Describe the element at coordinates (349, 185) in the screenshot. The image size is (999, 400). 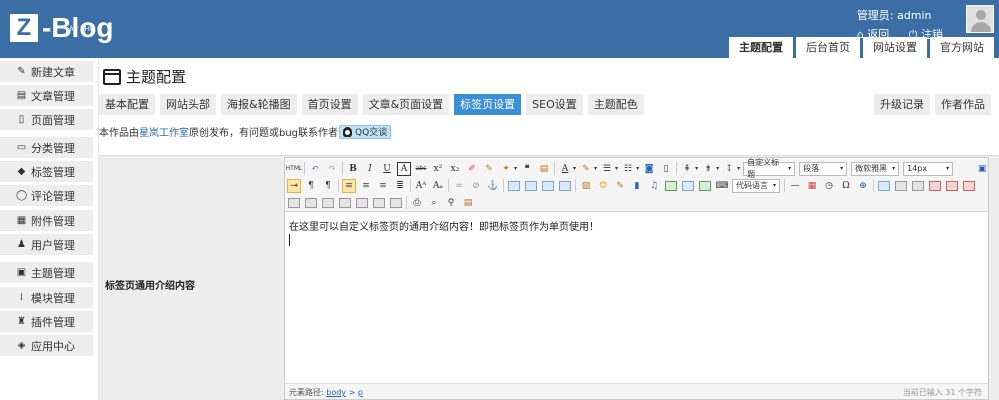
I see `align-left-icon: ≡` at that location.